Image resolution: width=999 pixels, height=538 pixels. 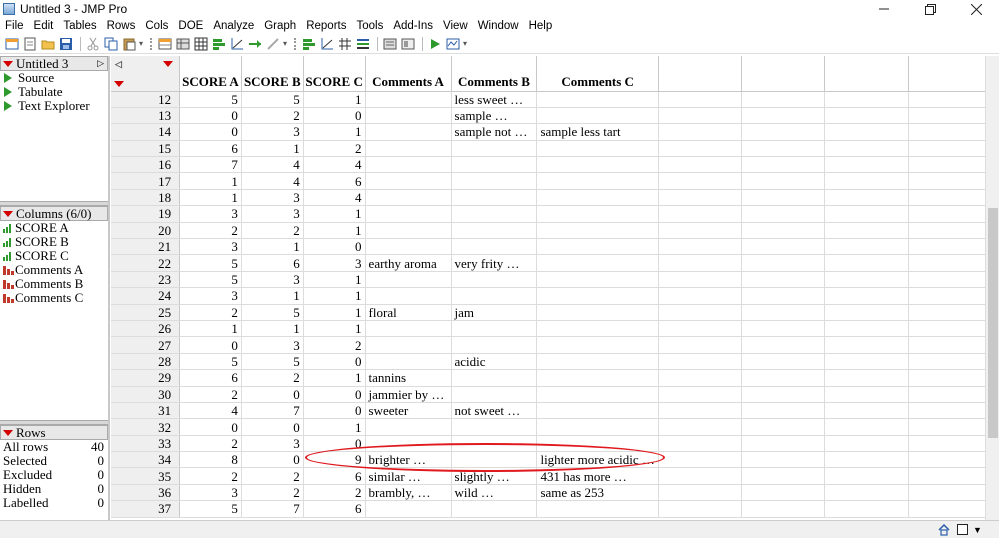 What do you see at coordinates (93, 44) in the screenshot?
I see `cut-icon` at bounding box center [93, 44].